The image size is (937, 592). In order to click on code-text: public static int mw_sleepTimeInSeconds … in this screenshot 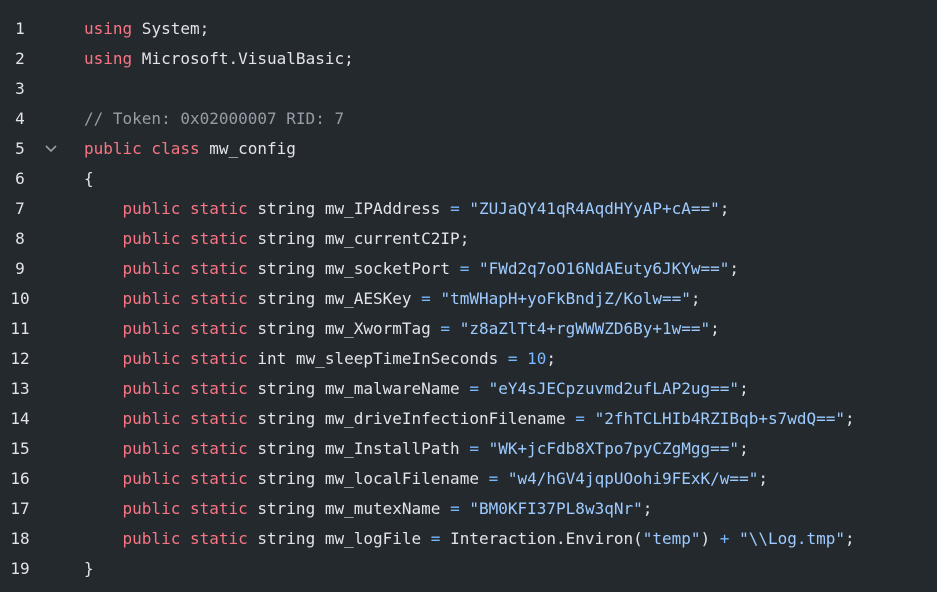, I will do `click(320, 359)`.